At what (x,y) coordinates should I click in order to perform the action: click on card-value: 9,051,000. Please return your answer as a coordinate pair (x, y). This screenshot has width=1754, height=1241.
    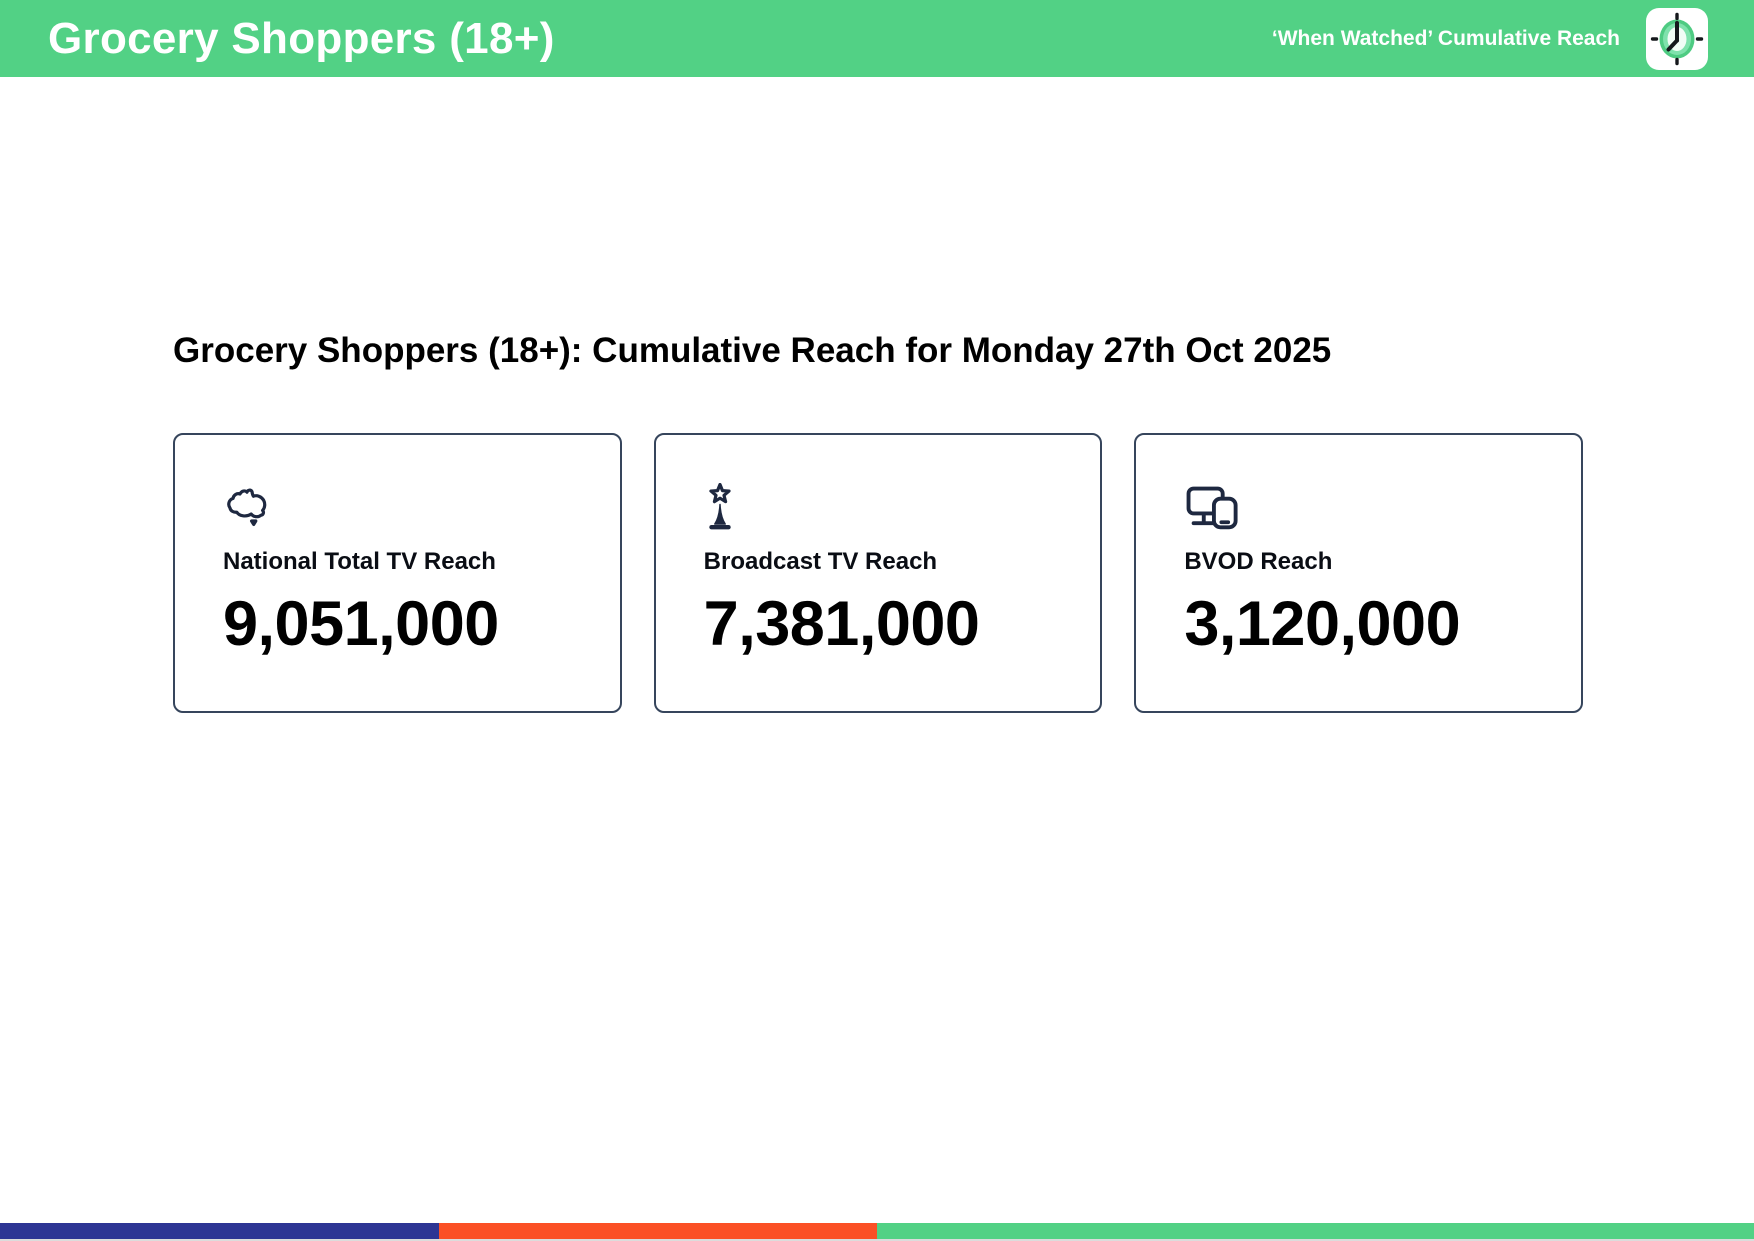
    Looking at the image, I should click on (361, 624).